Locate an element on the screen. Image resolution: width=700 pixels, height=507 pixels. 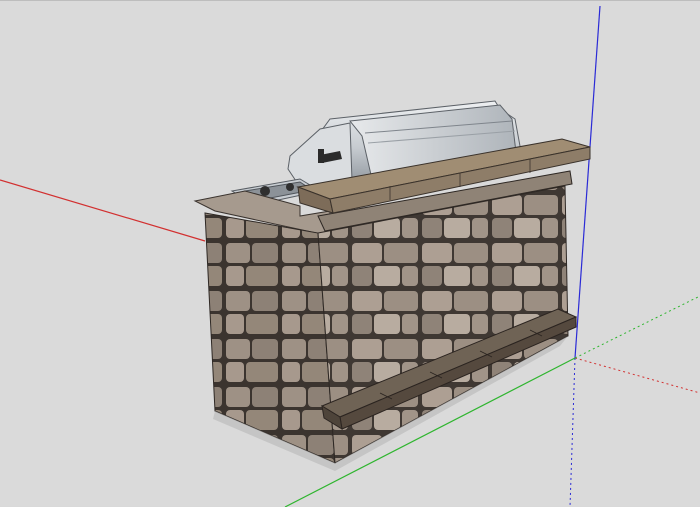
red-axis-dotted is located at coordinates (637, 375).